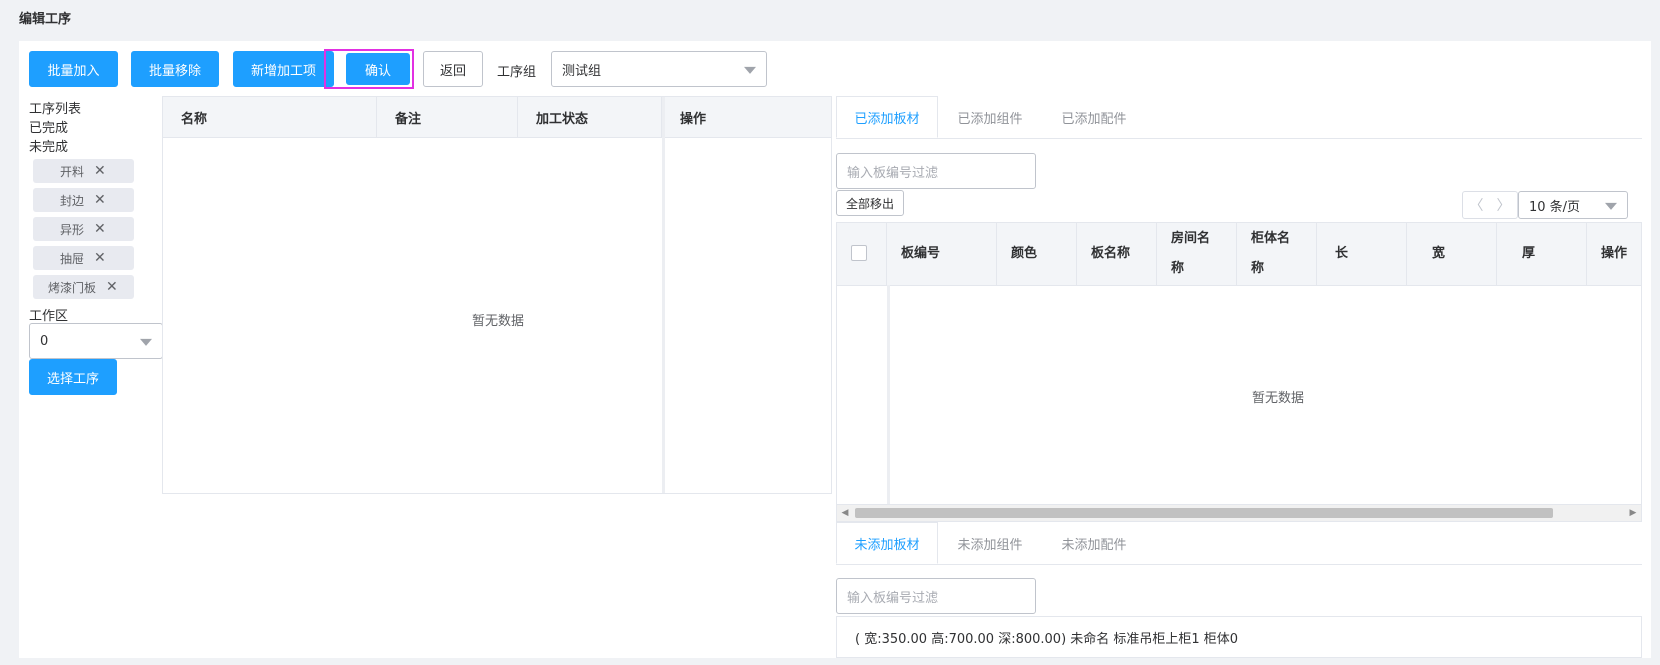 The image size is (1660, 665). Describe the element at coordinates (1037, 254) in the screenshot. I see `column-header-color: 颜色` at that location.